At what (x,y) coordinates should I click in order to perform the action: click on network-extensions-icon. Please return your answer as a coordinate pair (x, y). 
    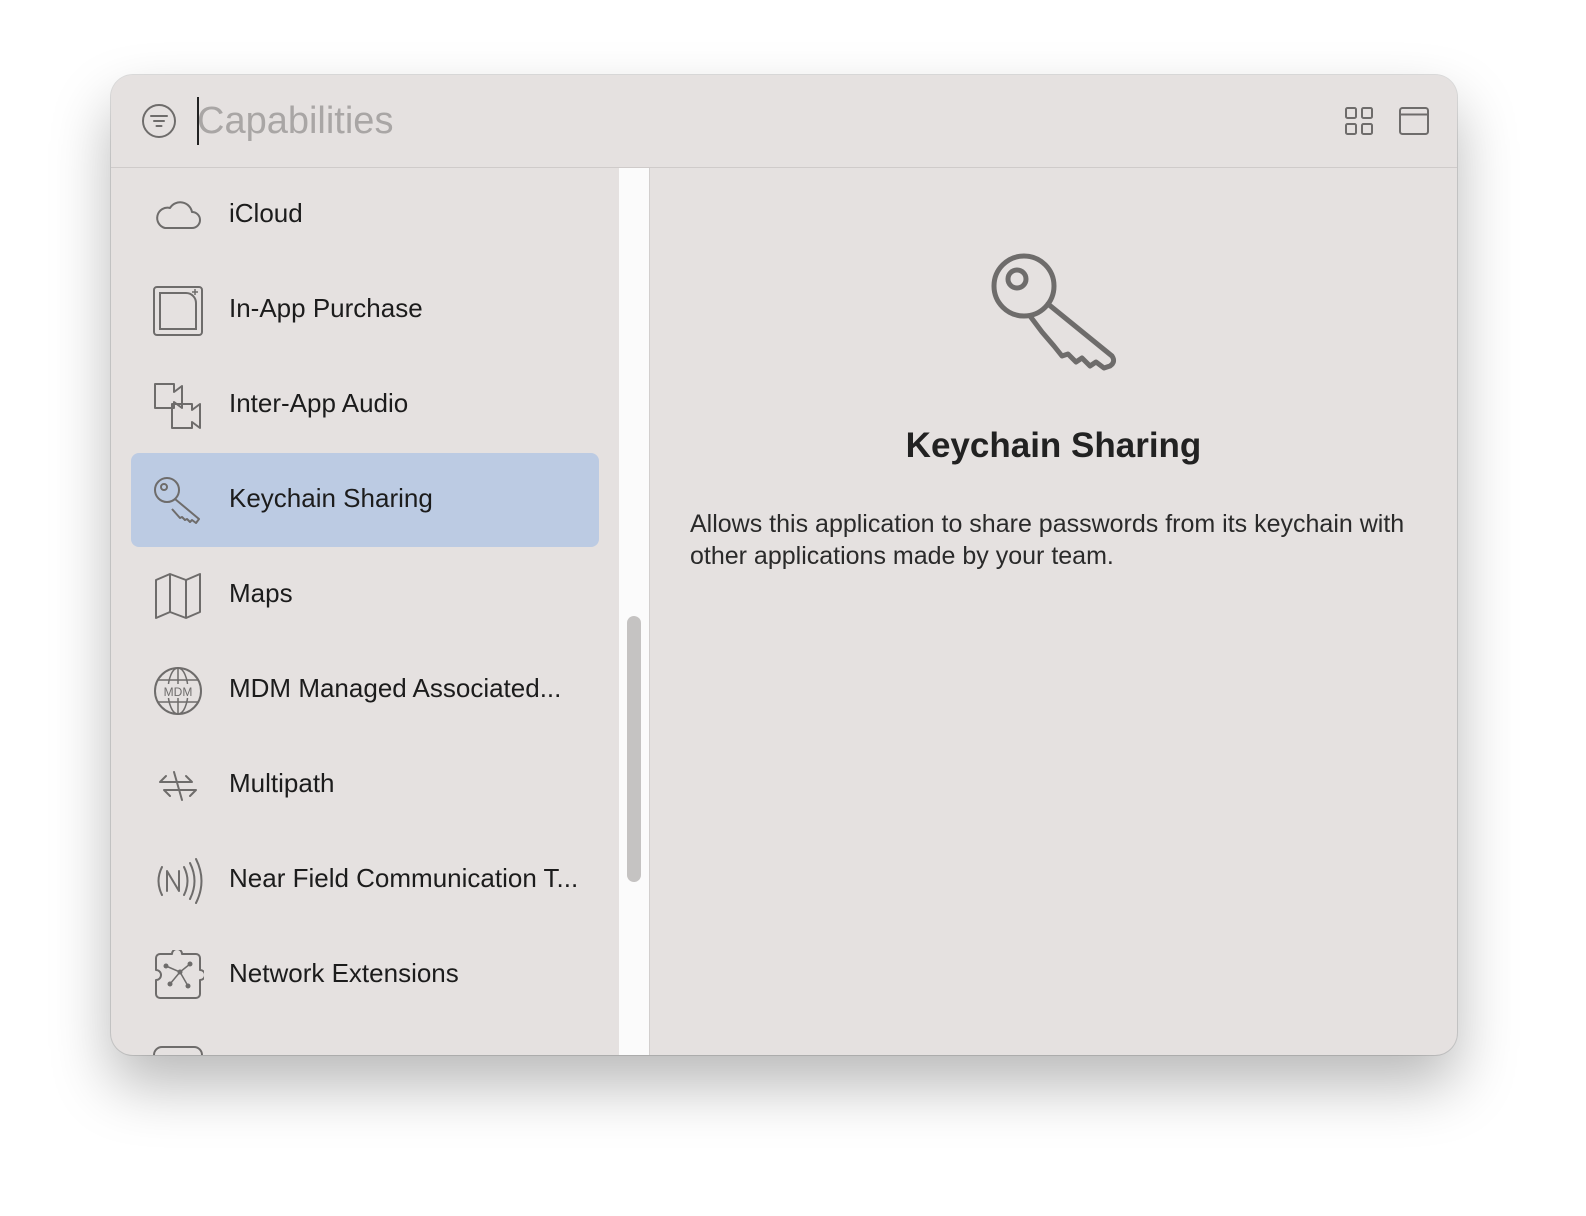
    Looking at the image, I should click on (179, 974).